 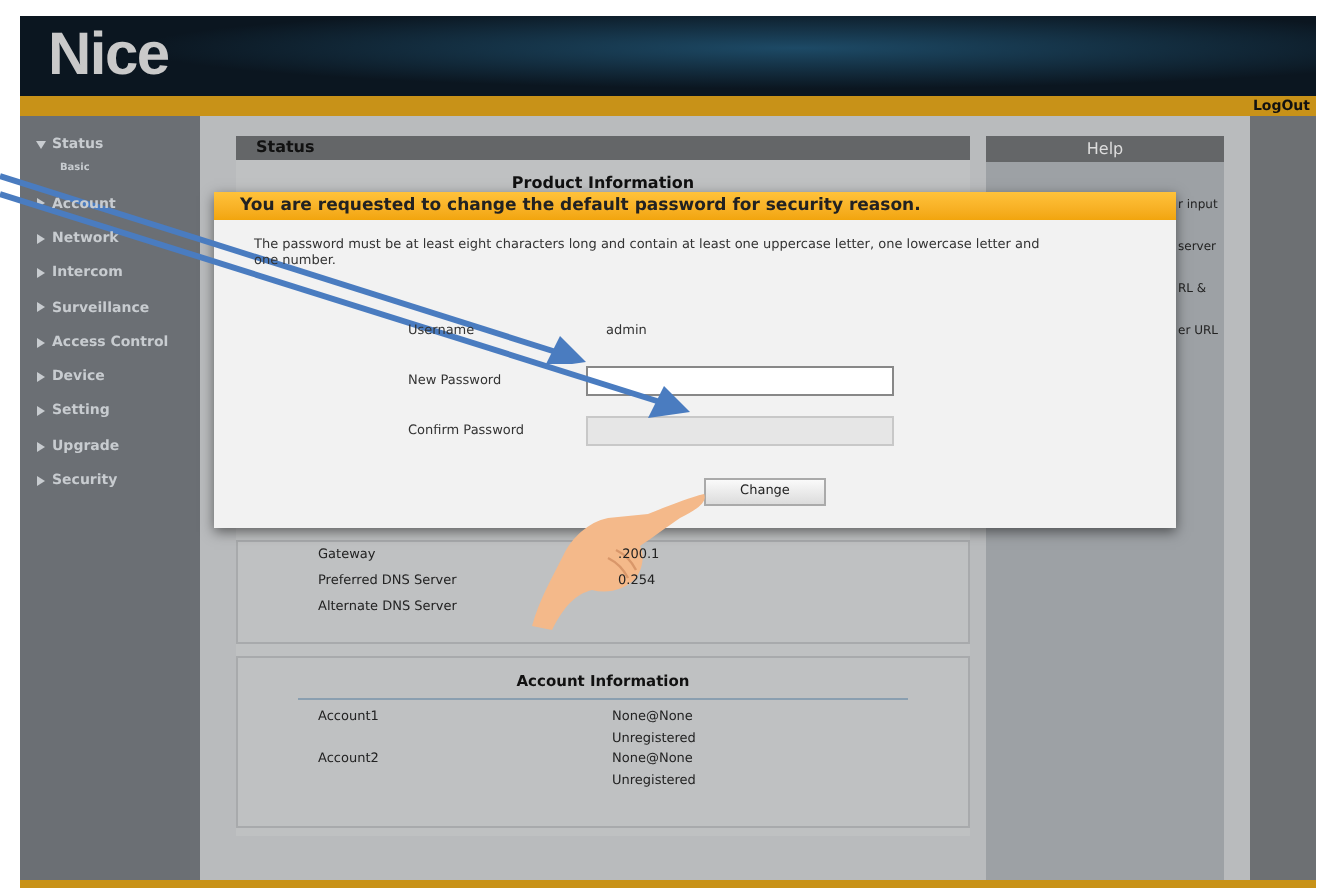 I want to click on password-field, so click(x=740, y=381).